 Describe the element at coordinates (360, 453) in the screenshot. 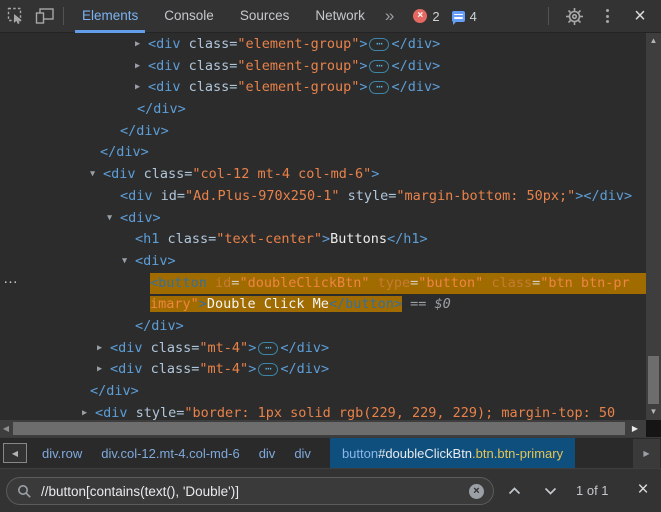

I see `breadcrumb-text: button` at that location.